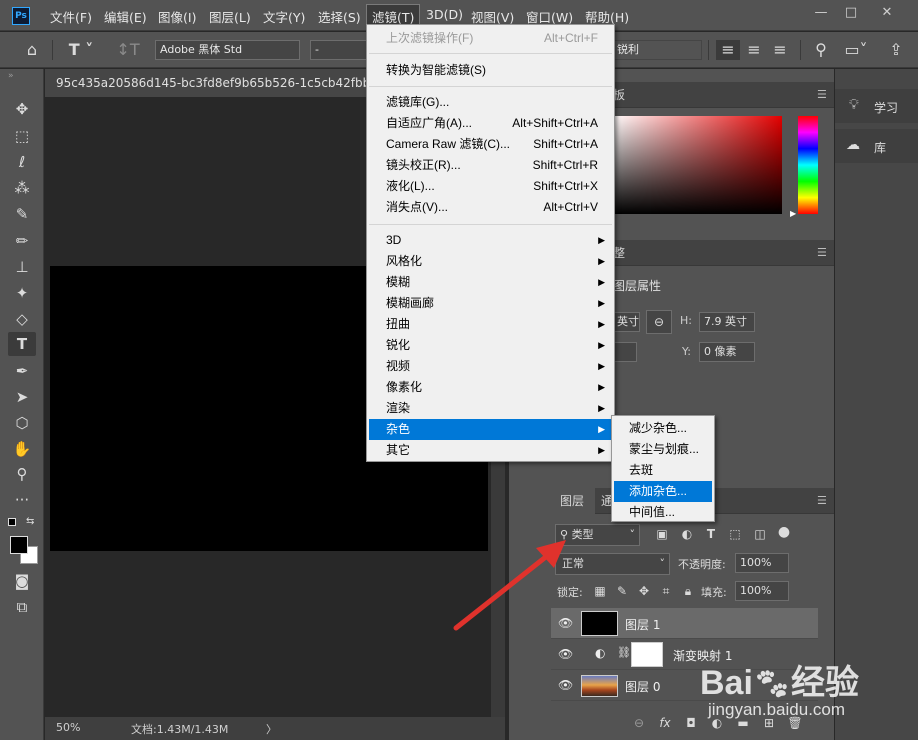  What do you see at coordinates (600, 591) in the screenshot?
I see `lock-transparent-icon: ▦` at bounding box center [600, 591].